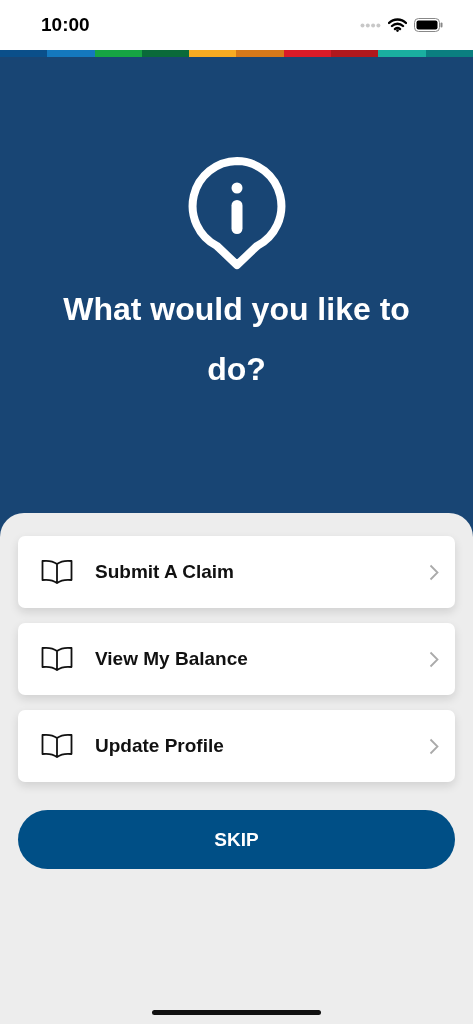  Describe the element at coordinates (160, 746) in the screenshot. I see `option-label: Update Profile` at that location.